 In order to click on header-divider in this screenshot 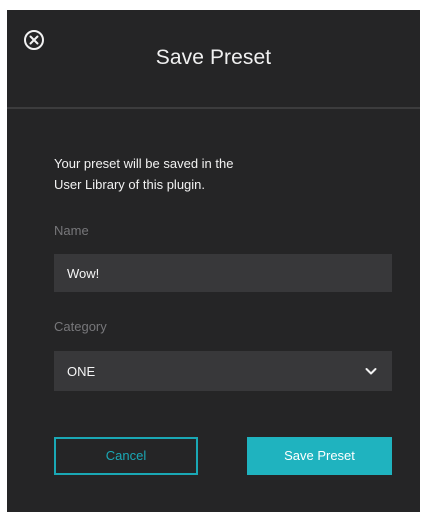, I will do `click(213, 108)`.